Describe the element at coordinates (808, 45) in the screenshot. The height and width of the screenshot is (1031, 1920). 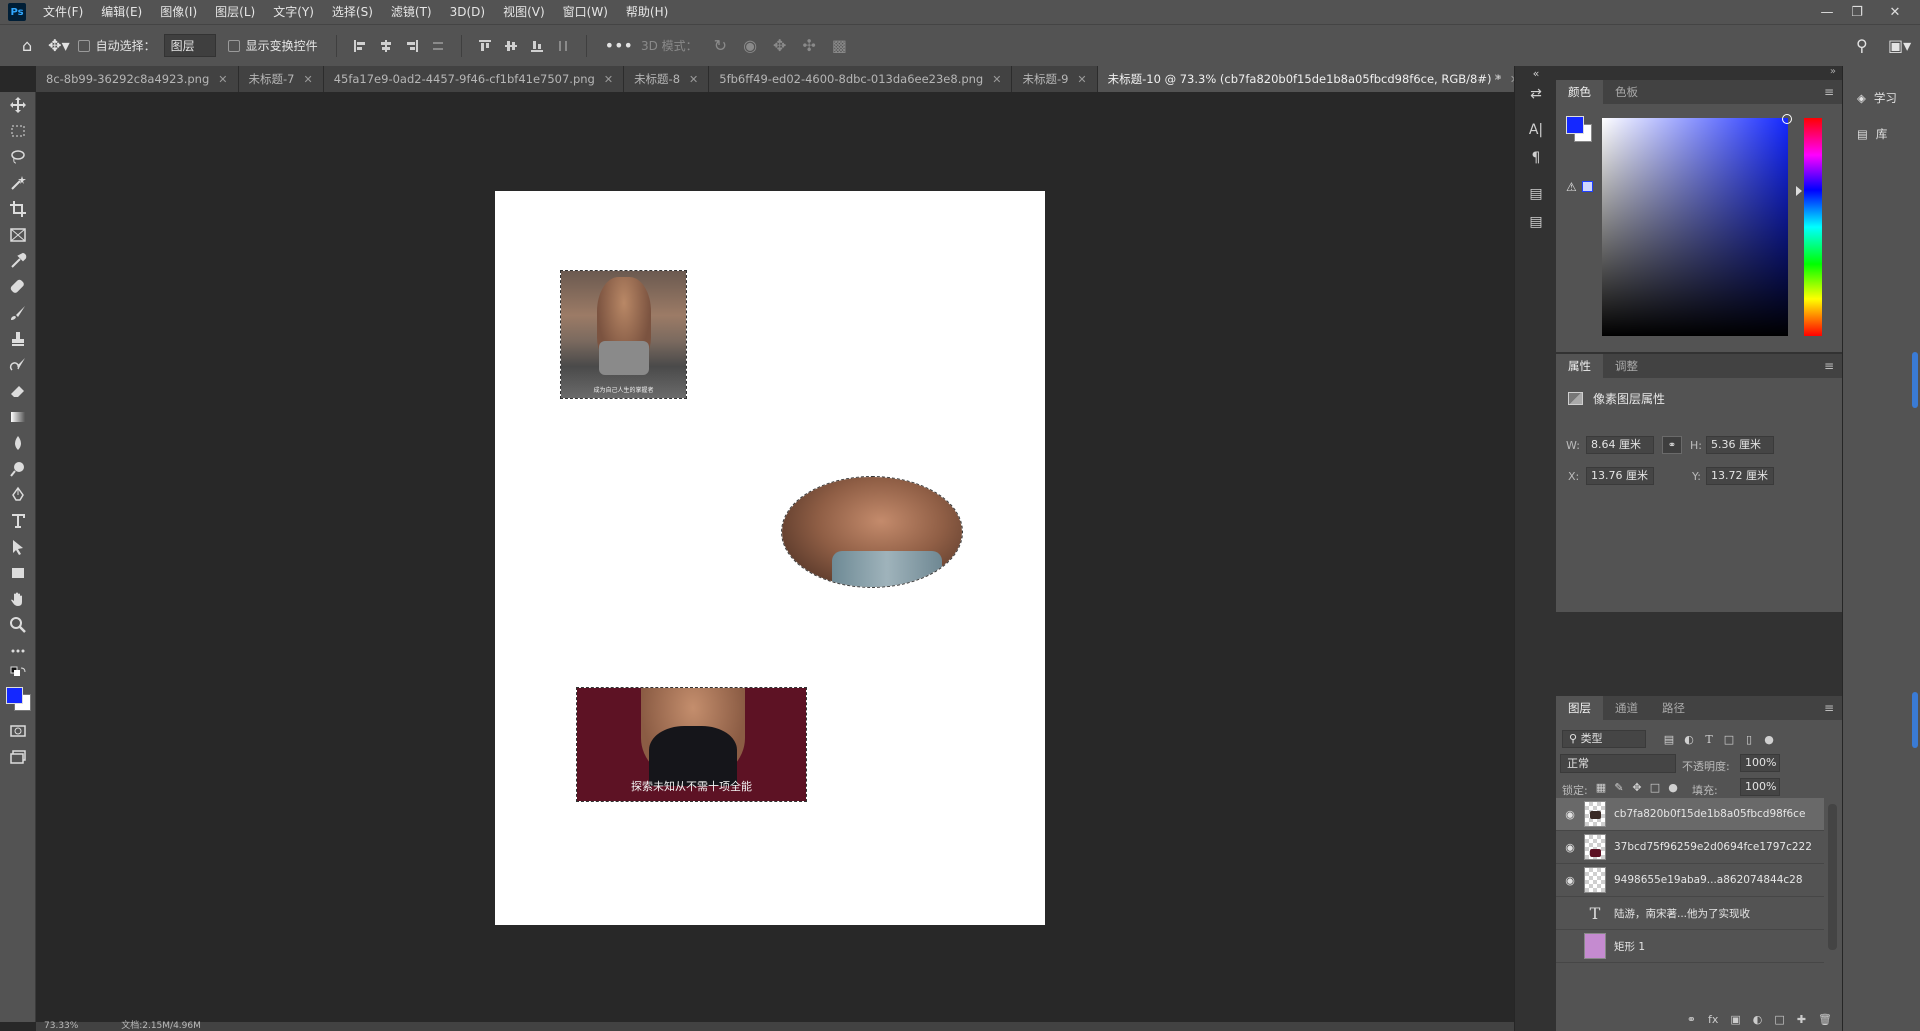
I see `3d-slide-icon: ✣` at that location.